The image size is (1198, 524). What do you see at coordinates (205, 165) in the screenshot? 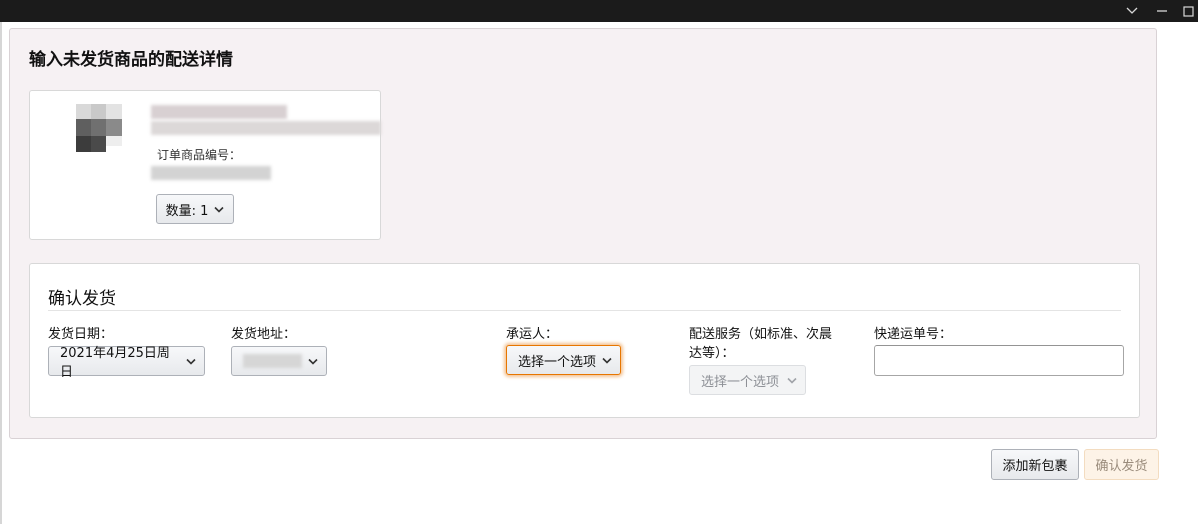
I see `order-item-card: 订单商品编号： 数量: 1` at bounding box center [205, 165].